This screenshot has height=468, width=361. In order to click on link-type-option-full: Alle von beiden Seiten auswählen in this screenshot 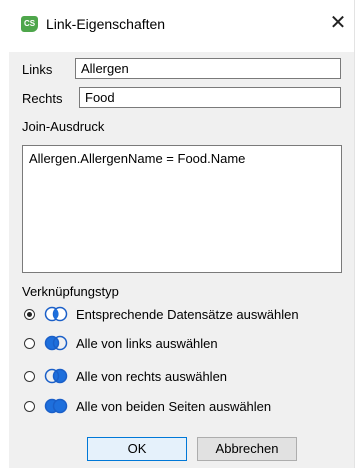, I will do `click(147, 406)`.